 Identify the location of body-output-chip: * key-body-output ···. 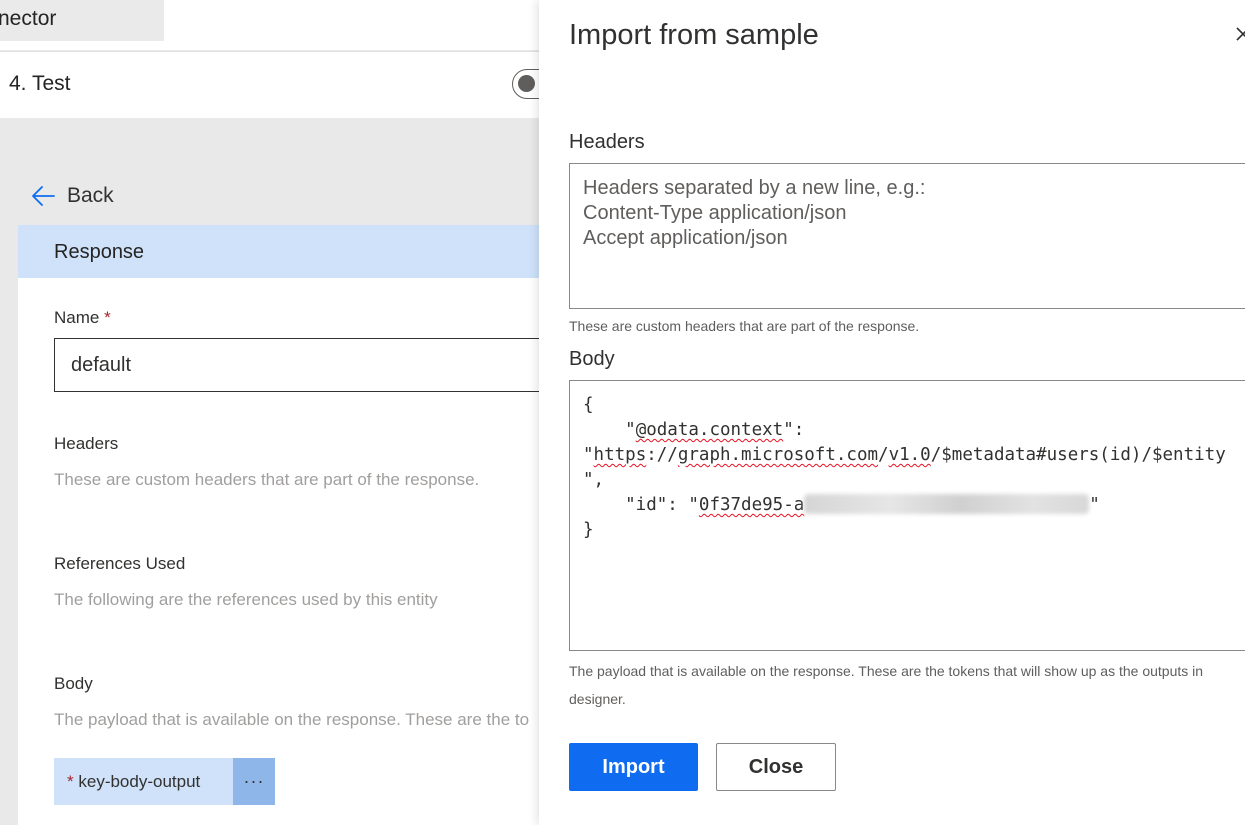
(164, 781).